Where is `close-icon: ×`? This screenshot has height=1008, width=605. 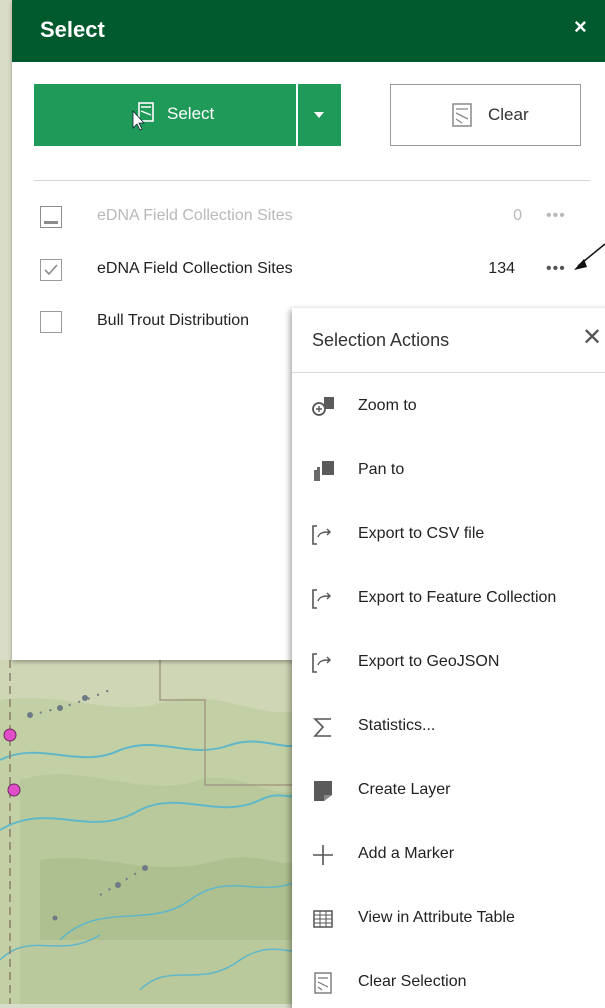 close-icon: × is located at coordinates (580, 27).